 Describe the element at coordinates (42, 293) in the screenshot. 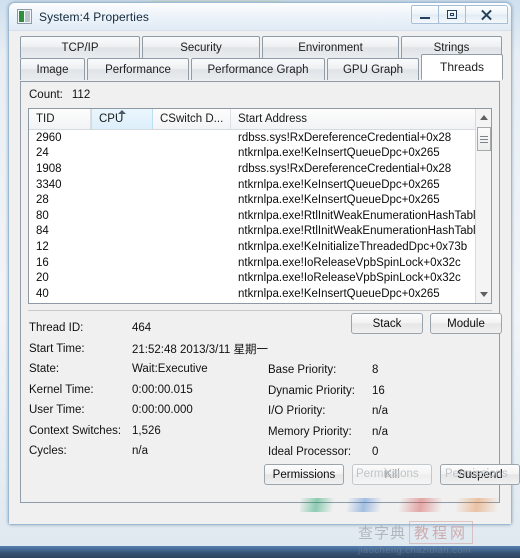

I see `cell-tid: 40` at that location.